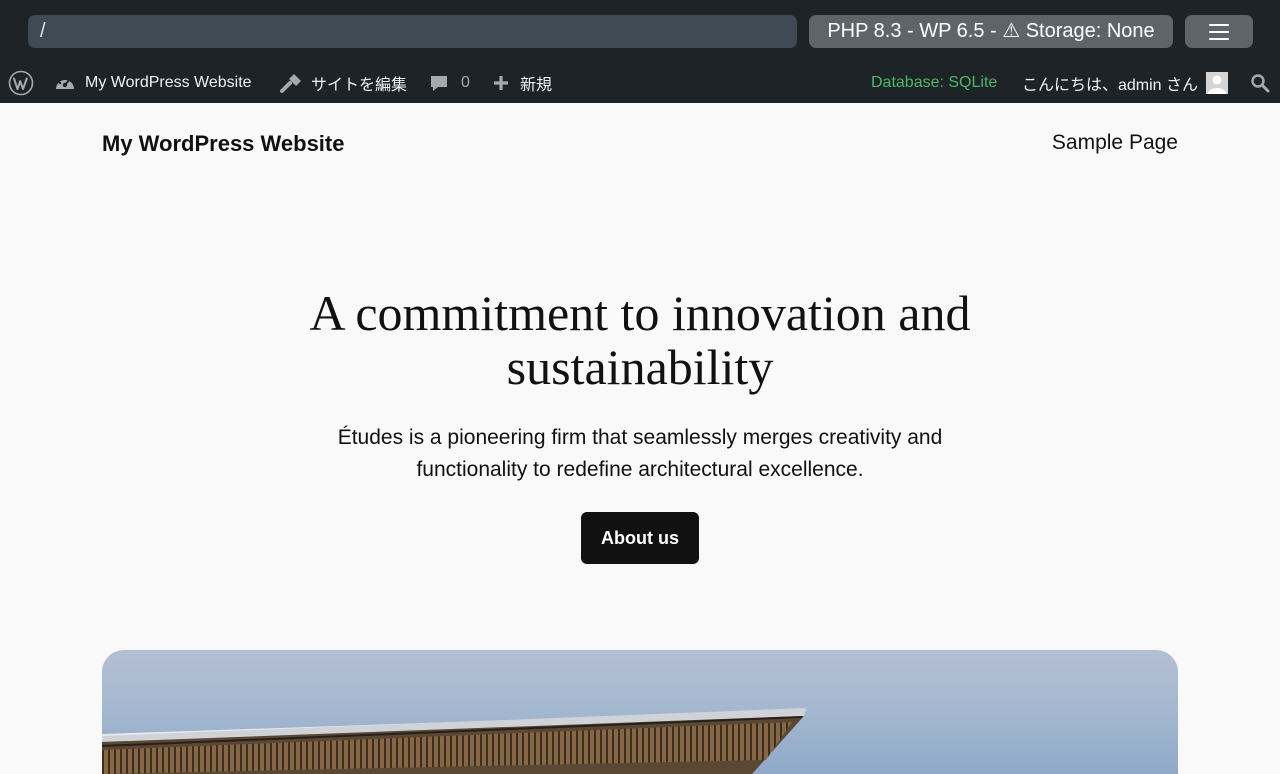 This screenshot has width=1280, height=774. I want to click on avatar, so click(1217, 82).